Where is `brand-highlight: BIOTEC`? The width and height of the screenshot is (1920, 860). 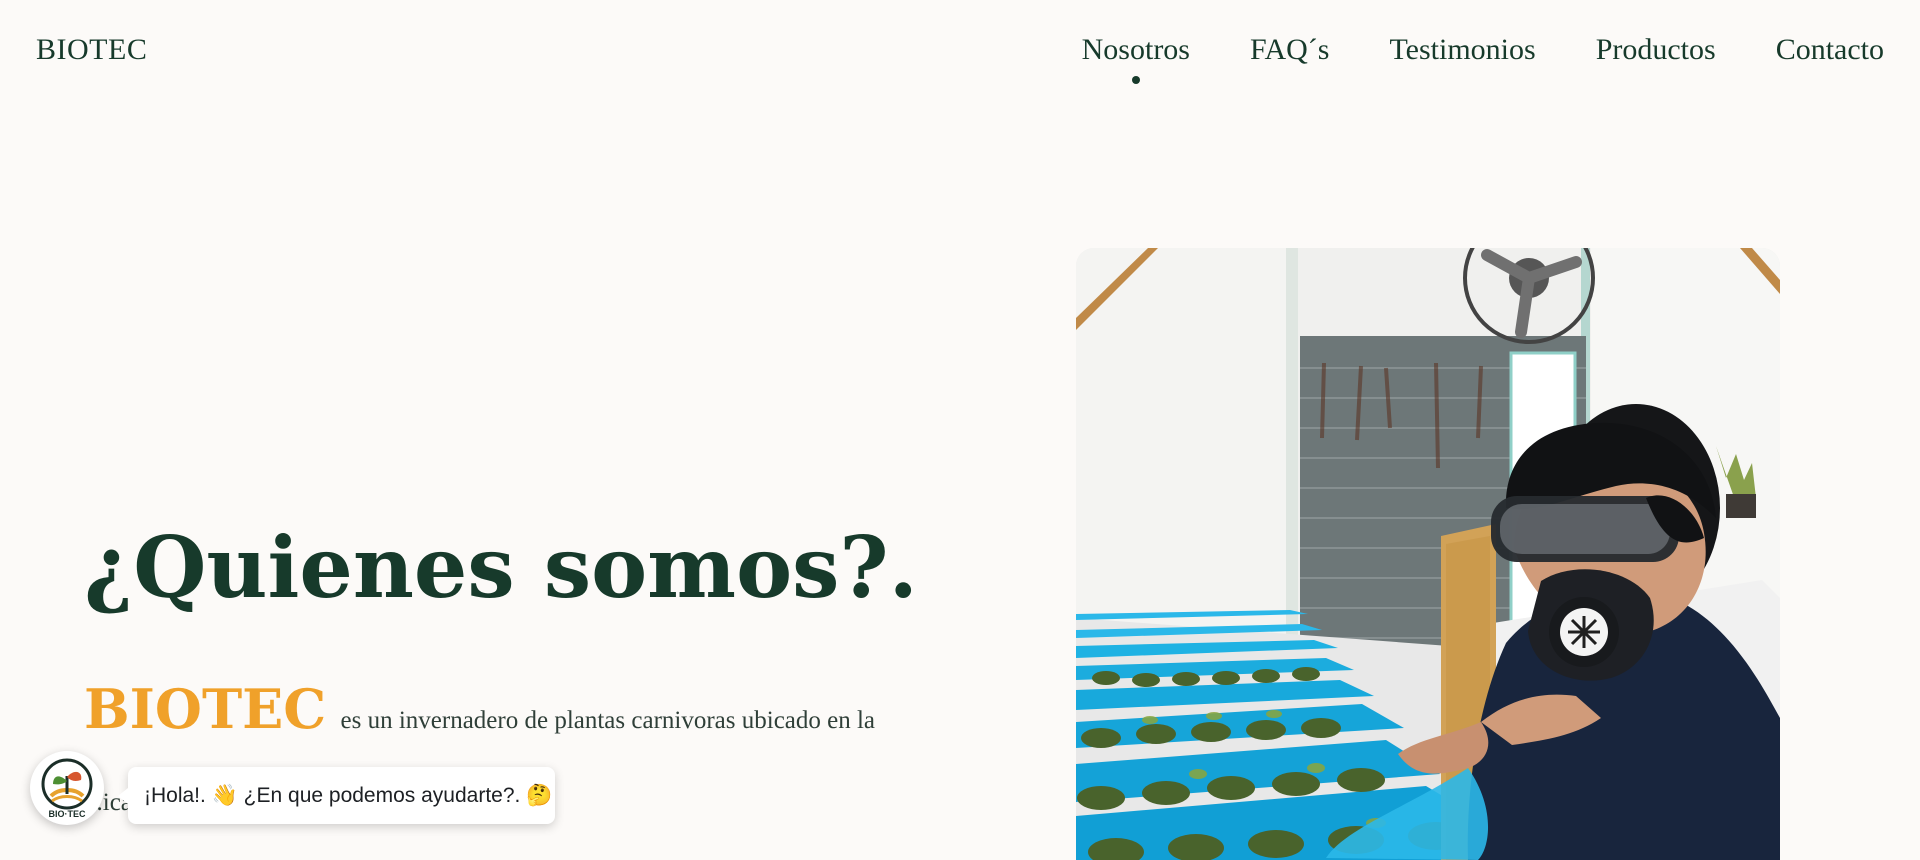 brand-highlight: BIOTEC is located at coordinates (205, 709).